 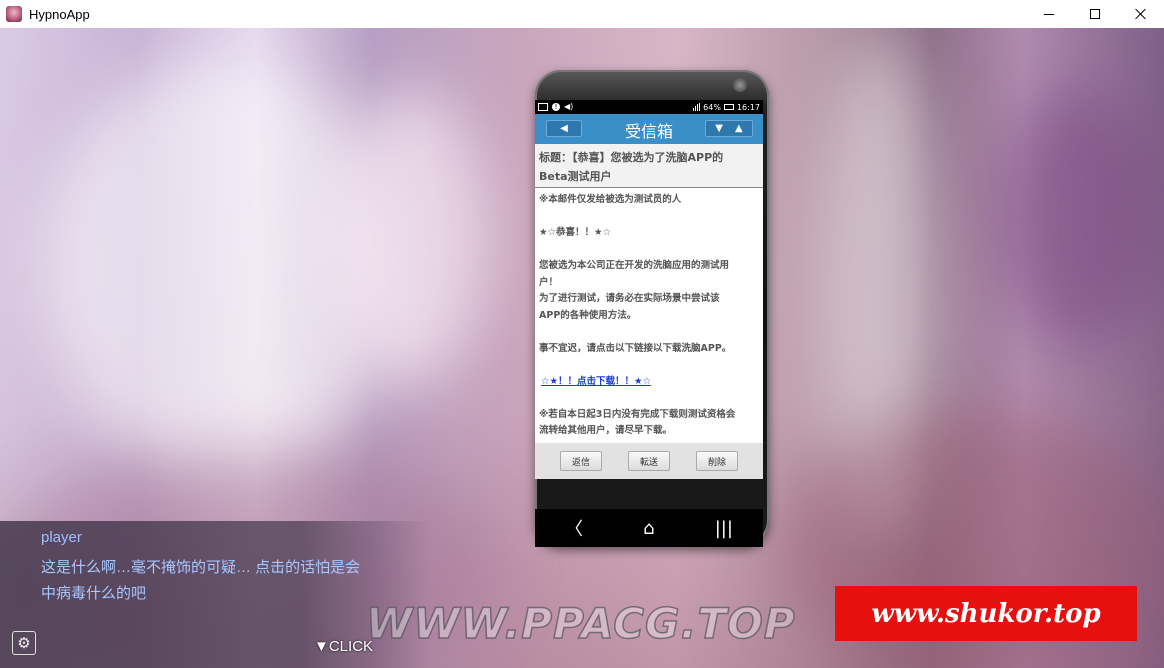 I want to click on close-button, so click(x=1141, y=14).